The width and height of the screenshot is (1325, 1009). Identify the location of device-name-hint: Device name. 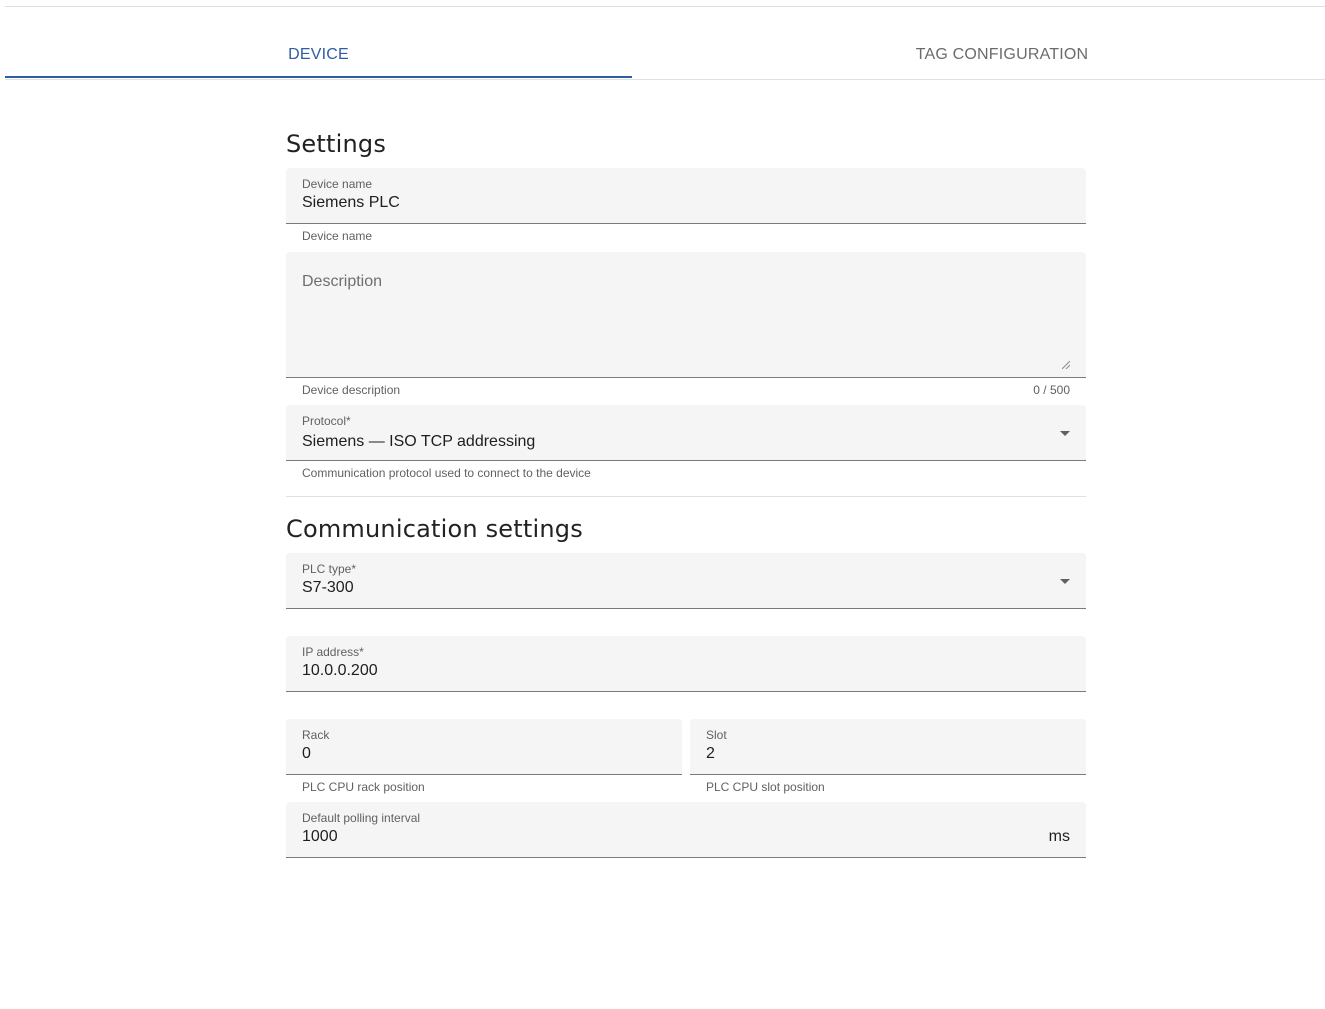
(337, 236).